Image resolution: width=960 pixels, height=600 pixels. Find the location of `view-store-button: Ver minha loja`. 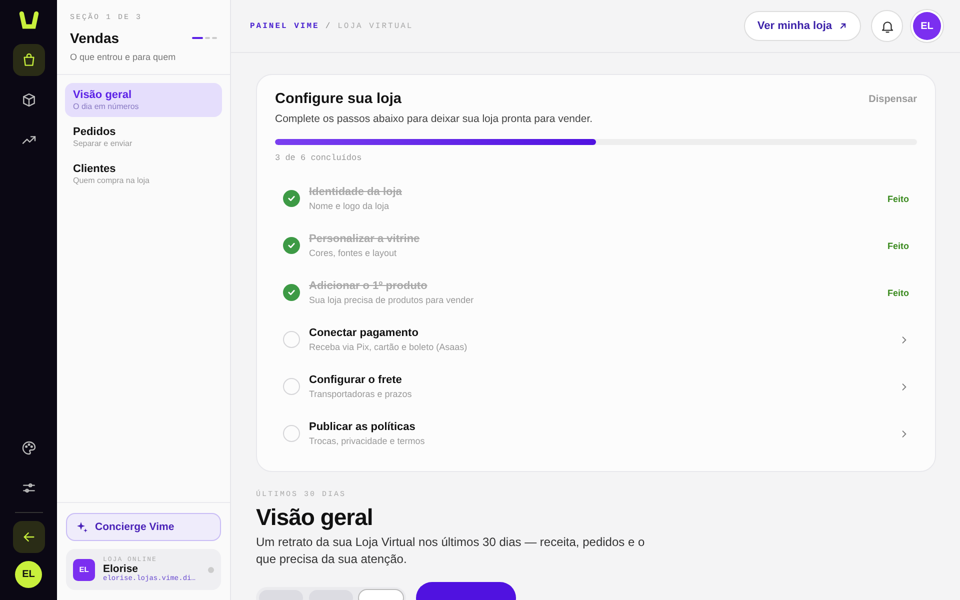

view-store-button: Ver minha loja is located at coordinates (802, 26).